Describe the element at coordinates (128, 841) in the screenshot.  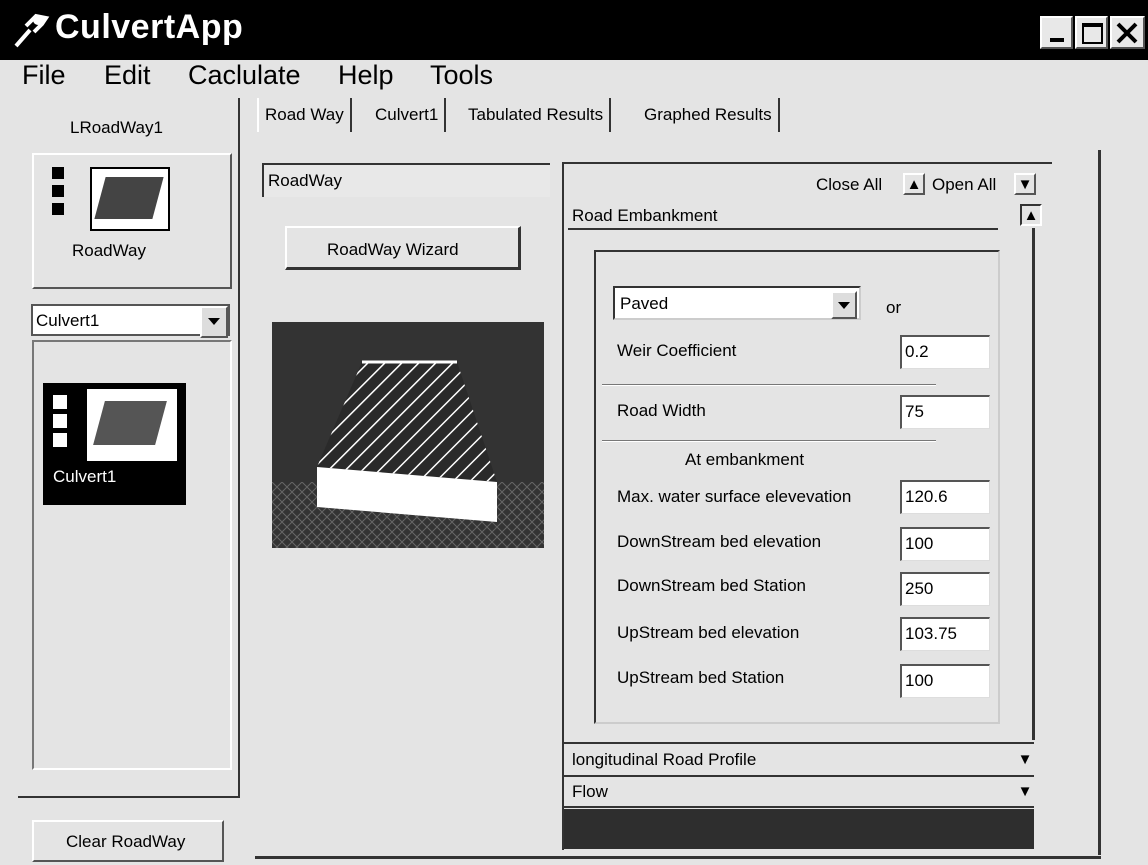
I see `clear-roadway-button: Clear RoadWay` at that location.